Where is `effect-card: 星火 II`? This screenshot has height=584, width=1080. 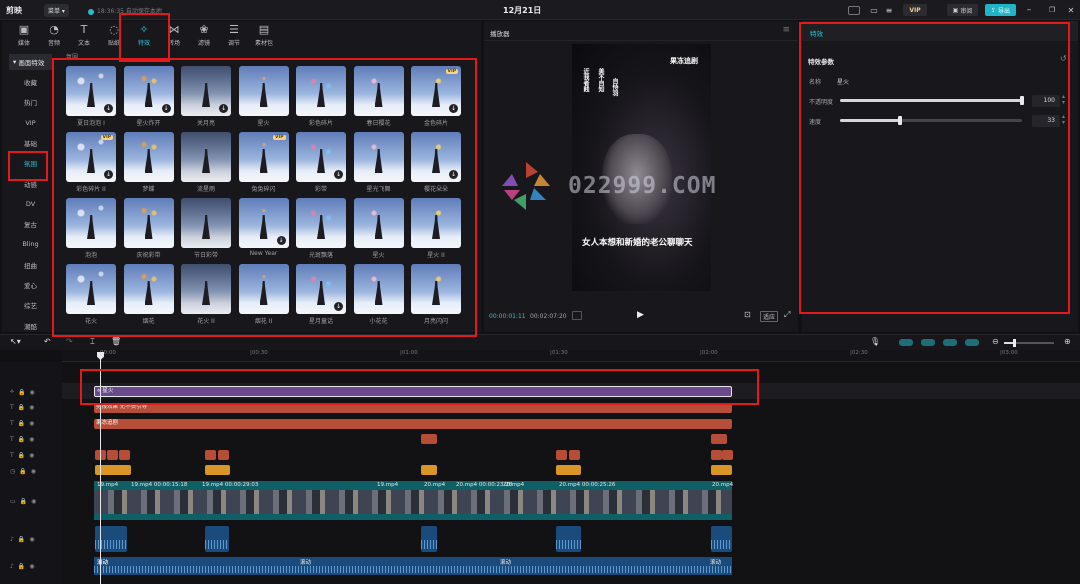
effect-card: 星火 II is located at coordinates (436, 228).